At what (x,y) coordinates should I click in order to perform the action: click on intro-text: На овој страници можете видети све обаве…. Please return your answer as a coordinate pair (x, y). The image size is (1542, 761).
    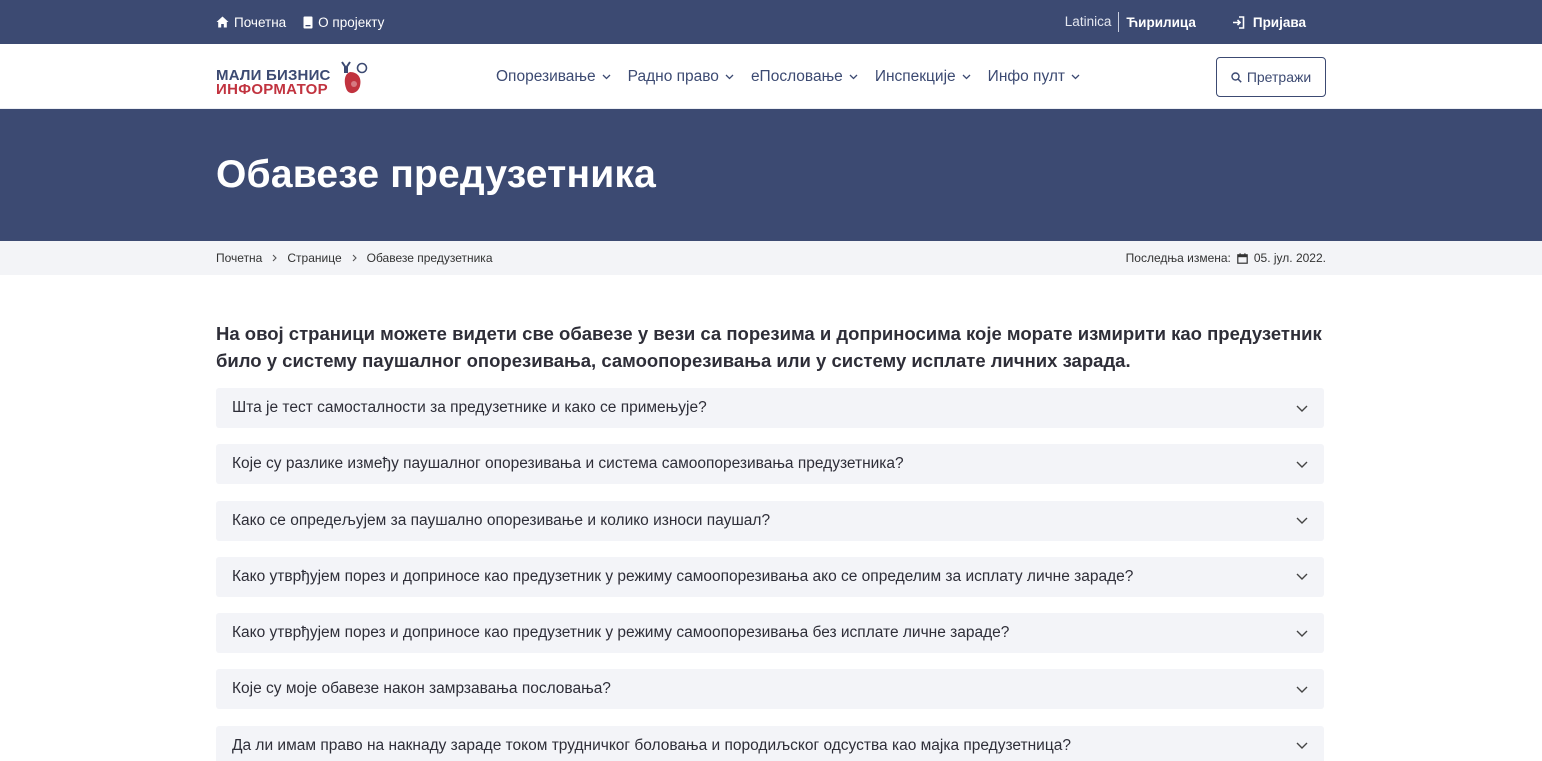
    Looking at the image, I should click on (769, 347).